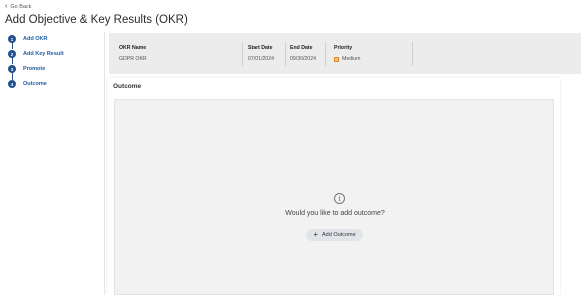  I want to click on go-back-label: Go Back, so click(21, 6).